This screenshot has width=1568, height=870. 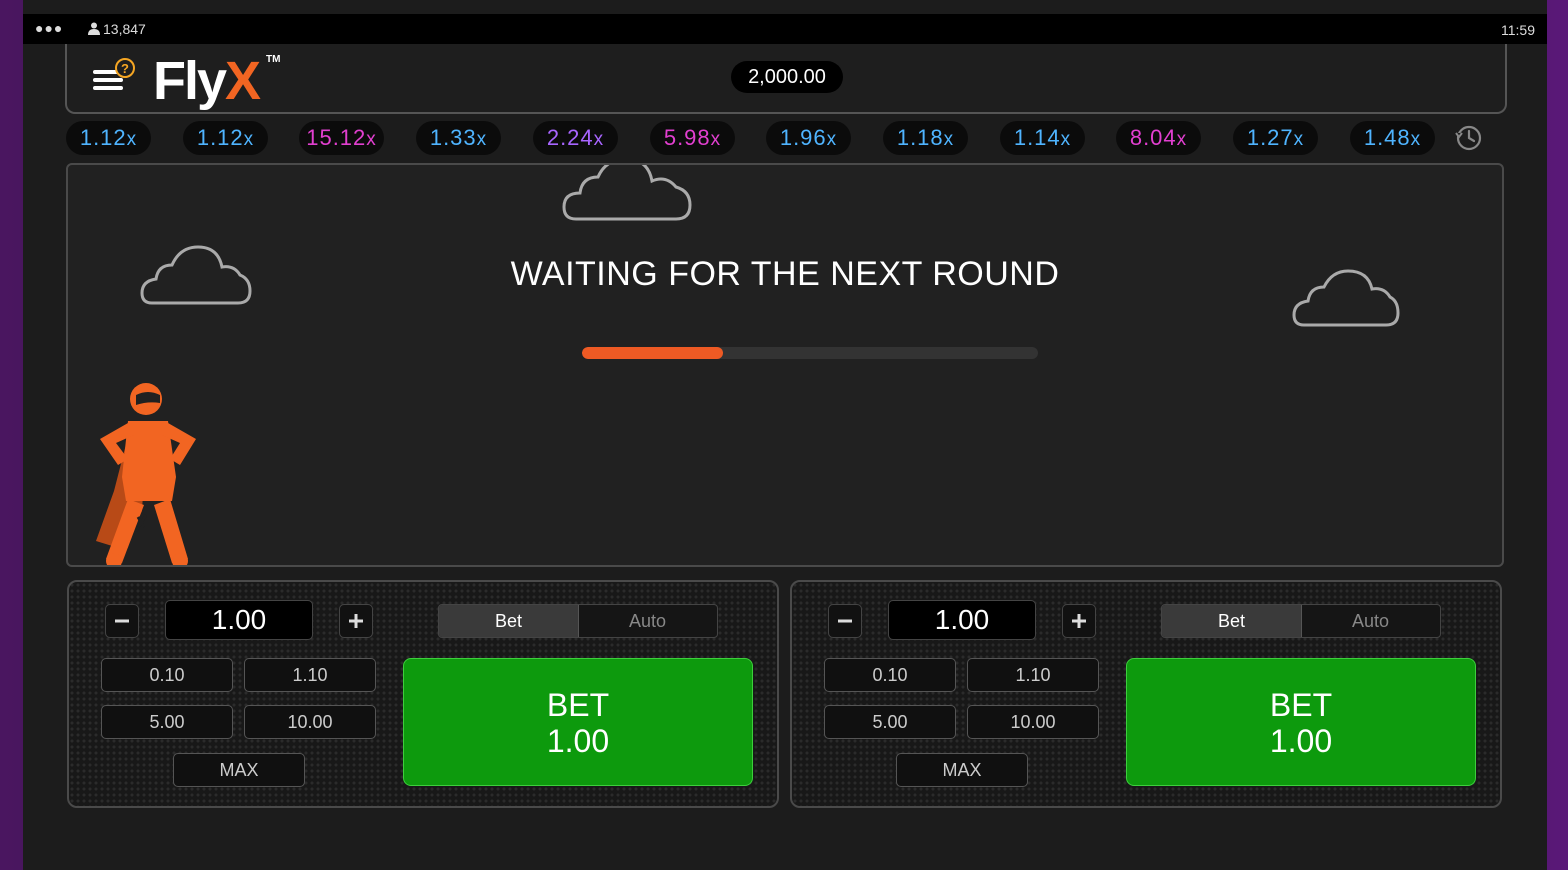 What do you see at coordinates (336, 137) in the screenshot?
I see `multiplier-value: 15.12` at bounding box center [336, 137].